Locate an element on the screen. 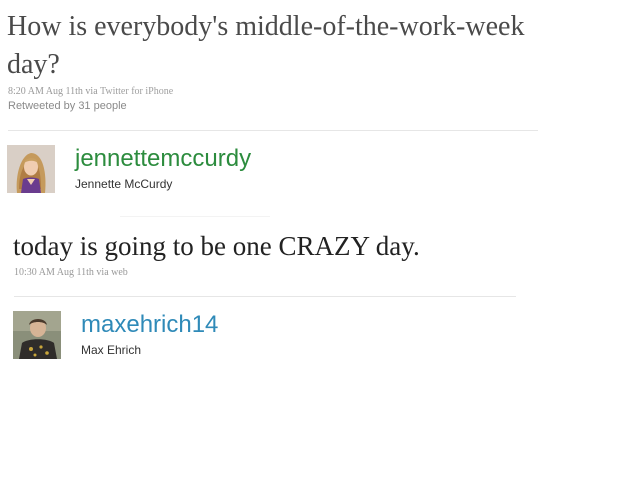  retweet-count-link: Retweeted by 31 people is located at coordinates (67, 106).